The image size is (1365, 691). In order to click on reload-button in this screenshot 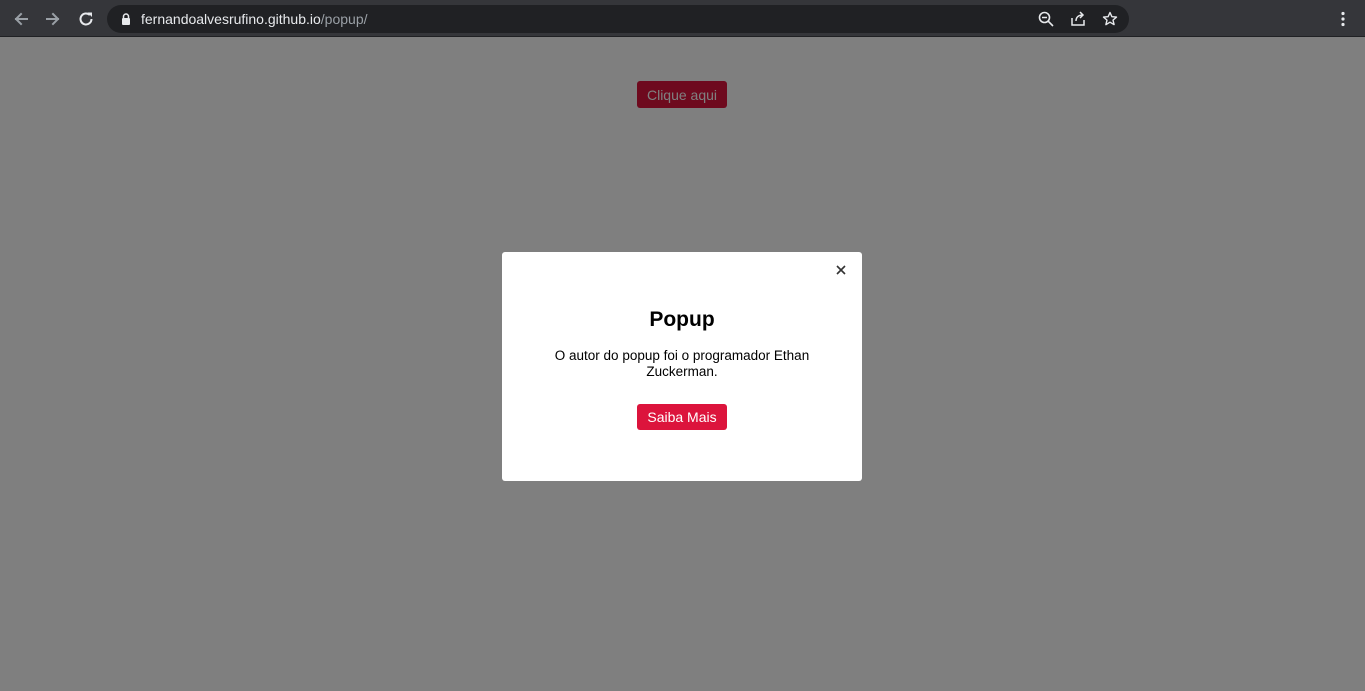, I will do `click(86, 19)`.